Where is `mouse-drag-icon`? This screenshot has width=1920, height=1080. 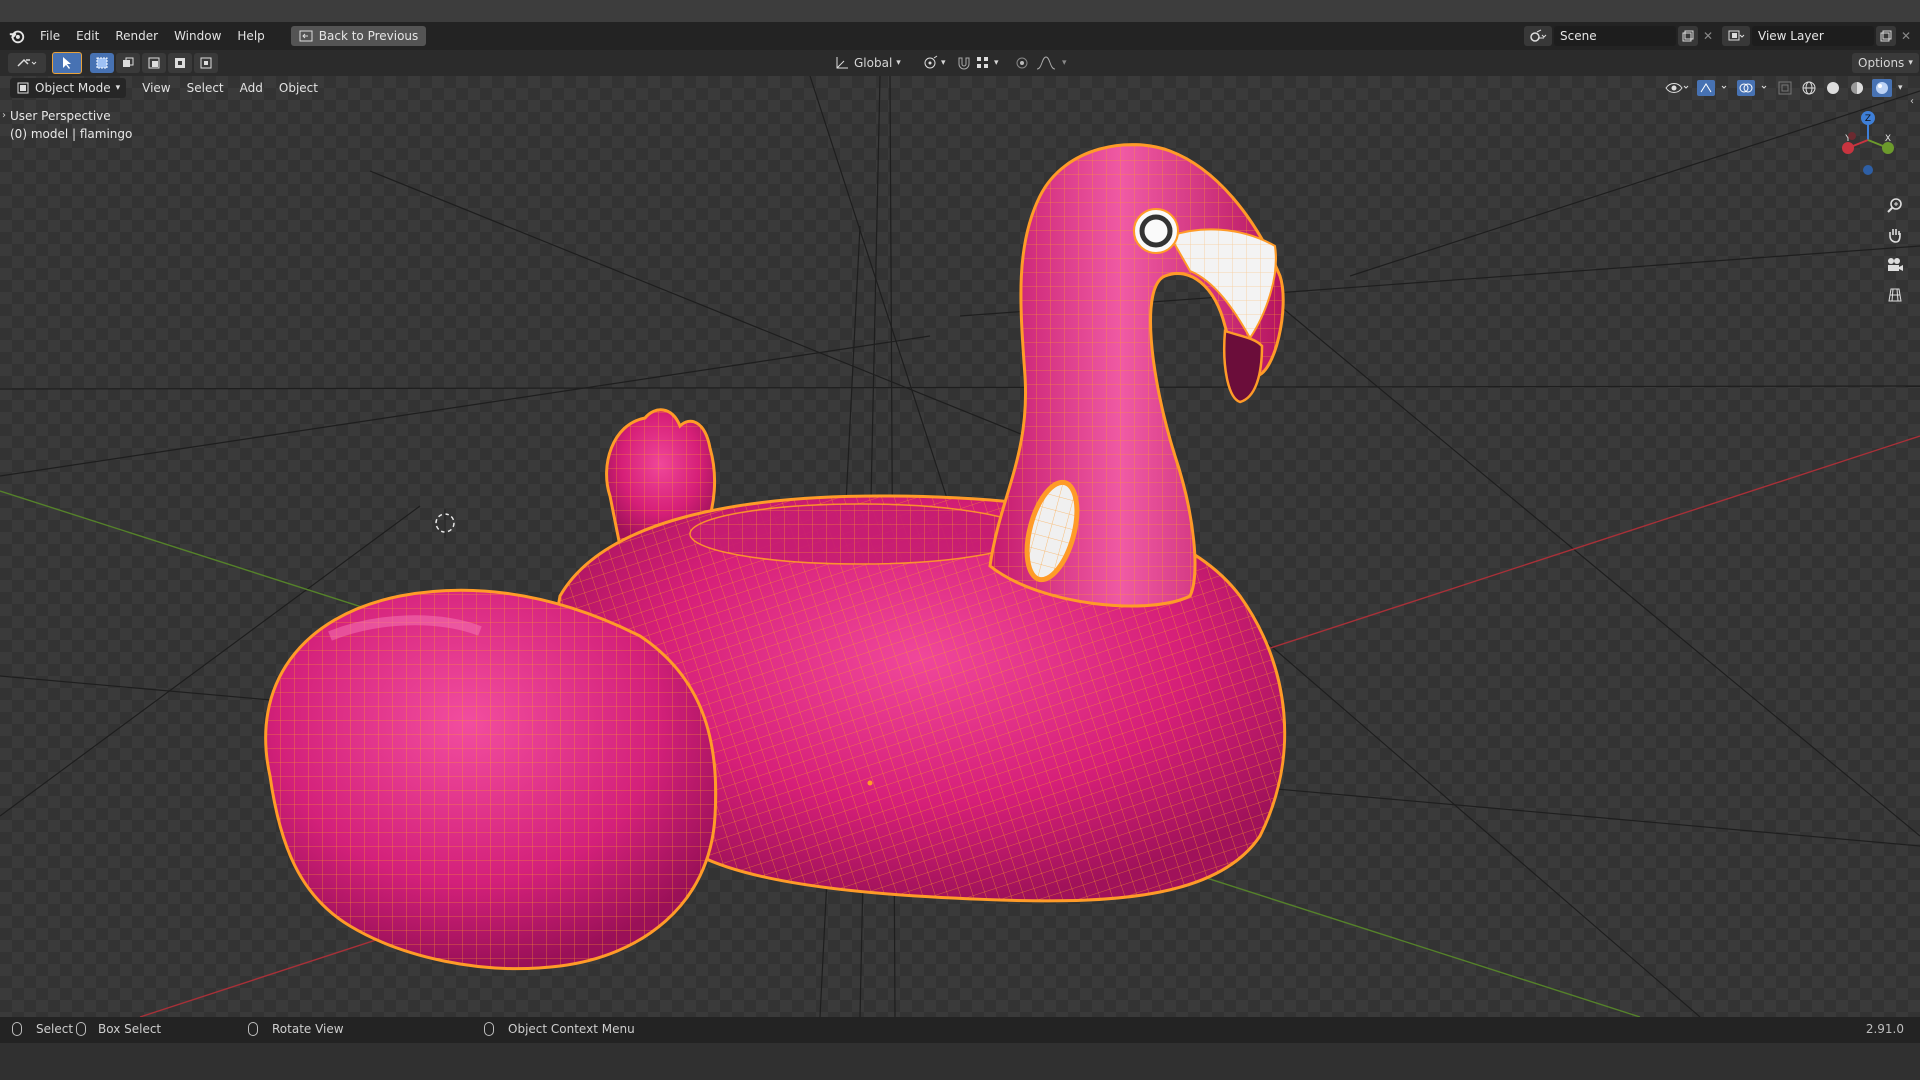
mouse-drag-icon is located at coordinates (81, 1029).